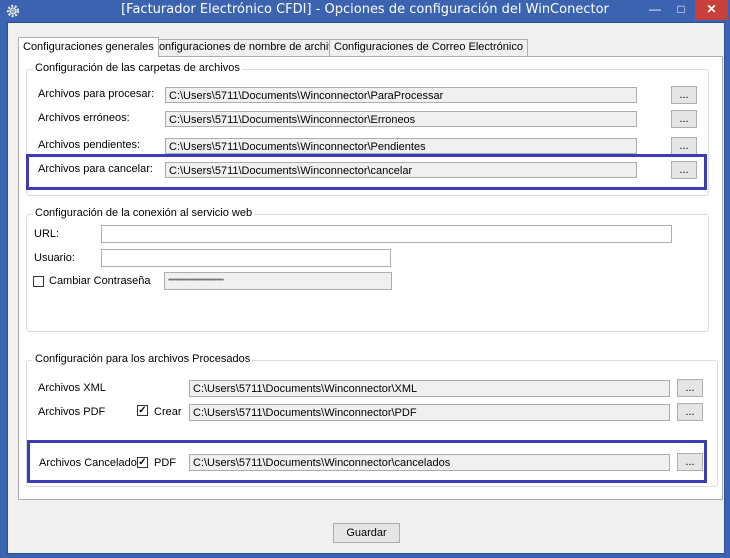  What do you see at coordinates (429, 388) in the screenshot?
I see `xml-folder-input: C:\Users\5711\Documents\Winconnector\XML` at bounding box center [429, 388].